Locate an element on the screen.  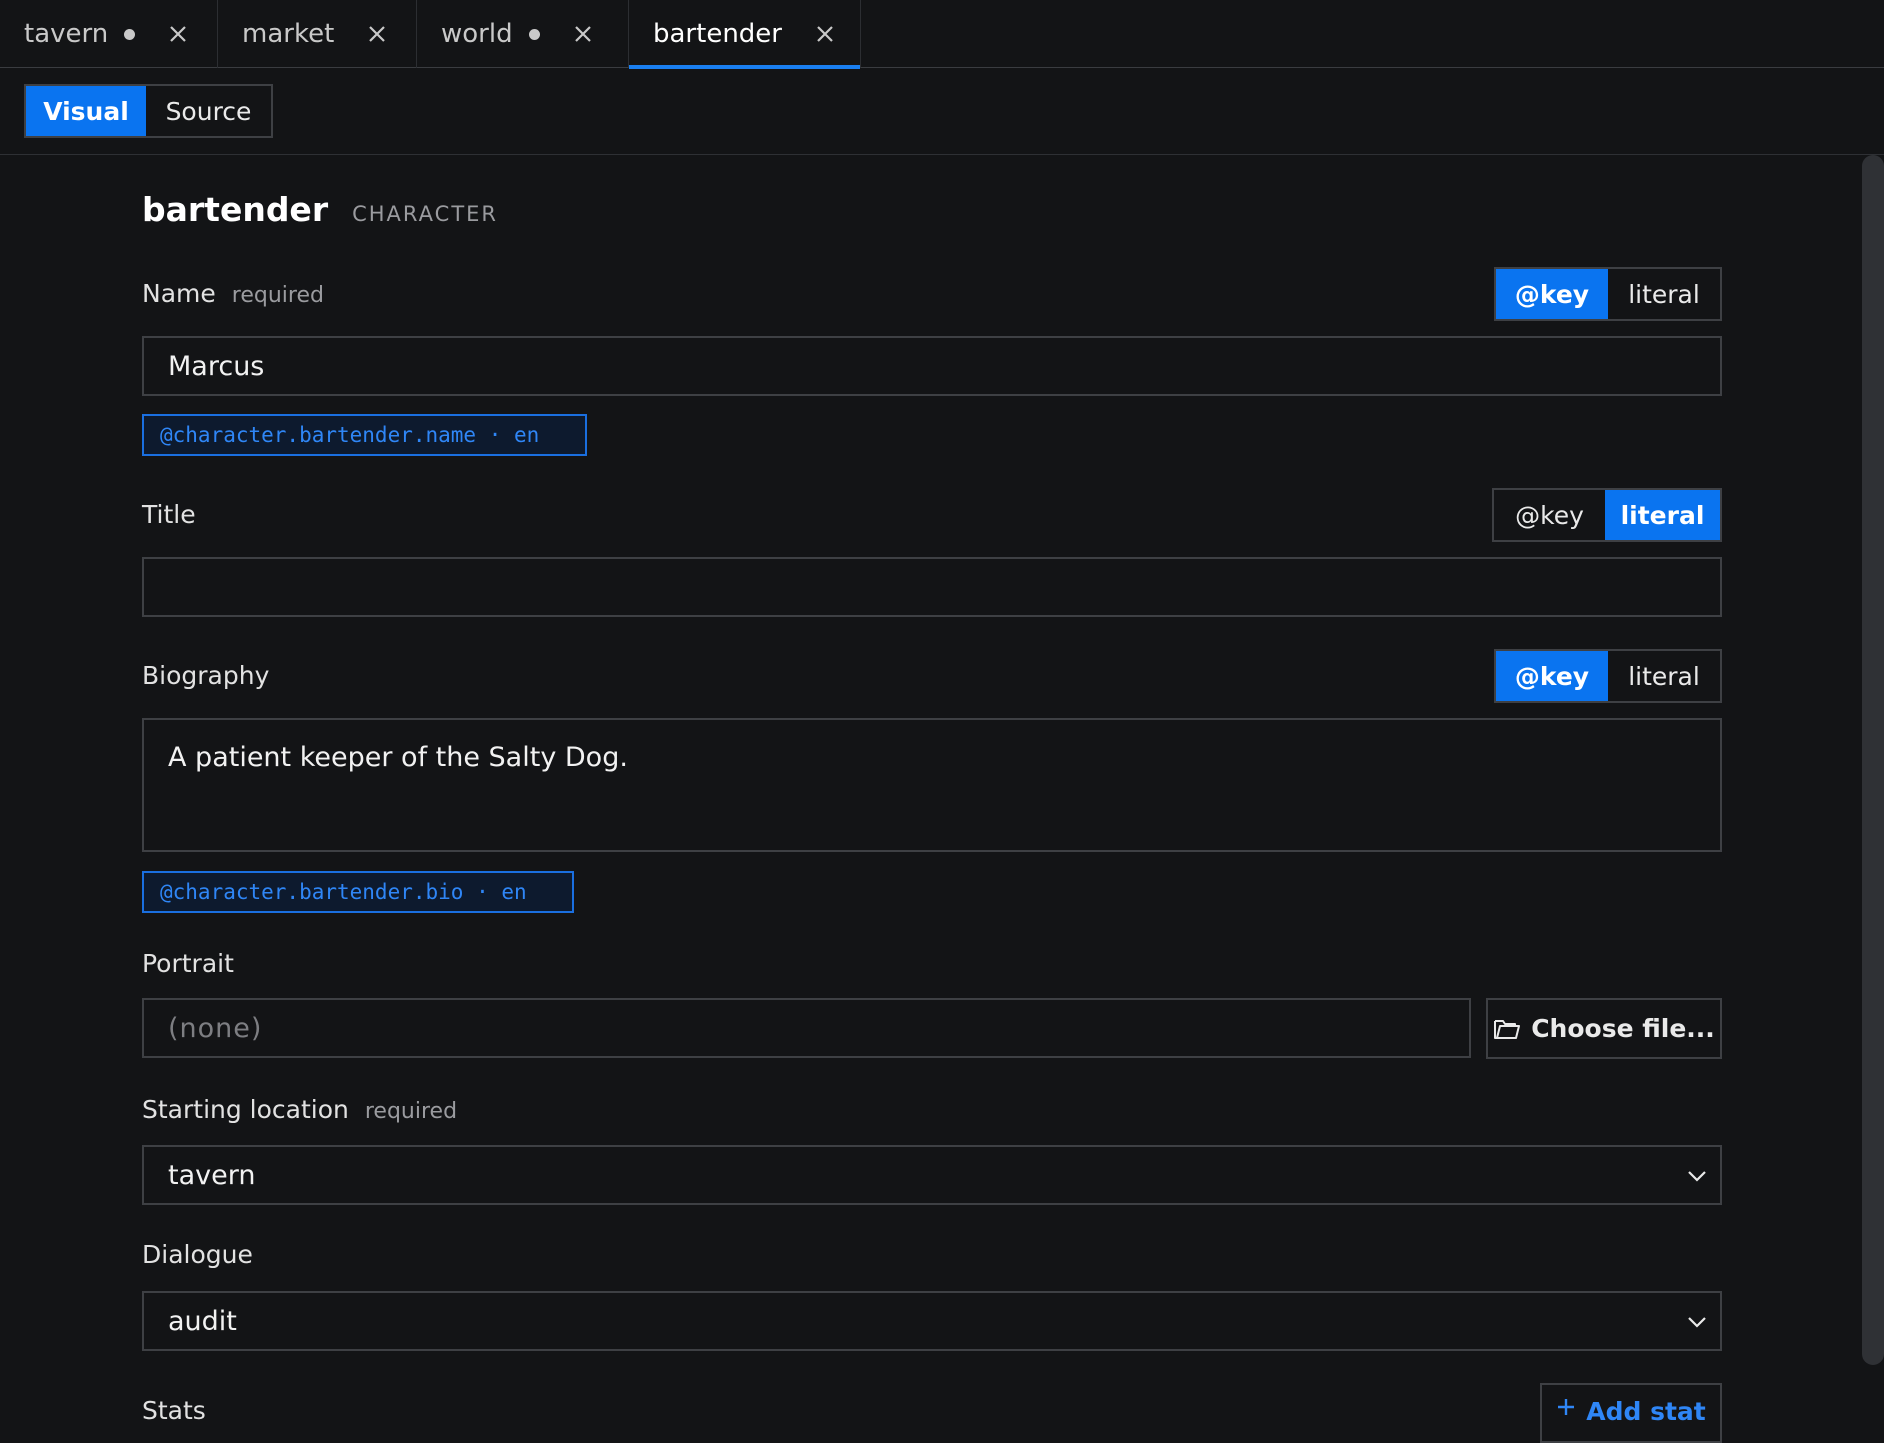
biography-key-reference: @character.bartender.bio · en is located at coordinates (358, 892).